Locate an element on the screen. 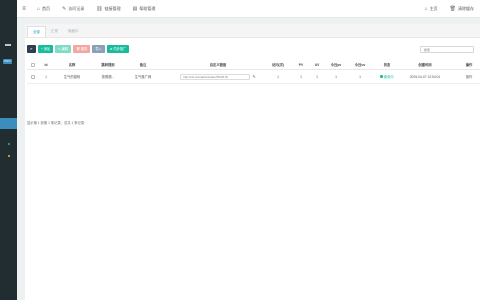  nav-homepage: ⌂ 主页 is located at coordinates (431, 9).